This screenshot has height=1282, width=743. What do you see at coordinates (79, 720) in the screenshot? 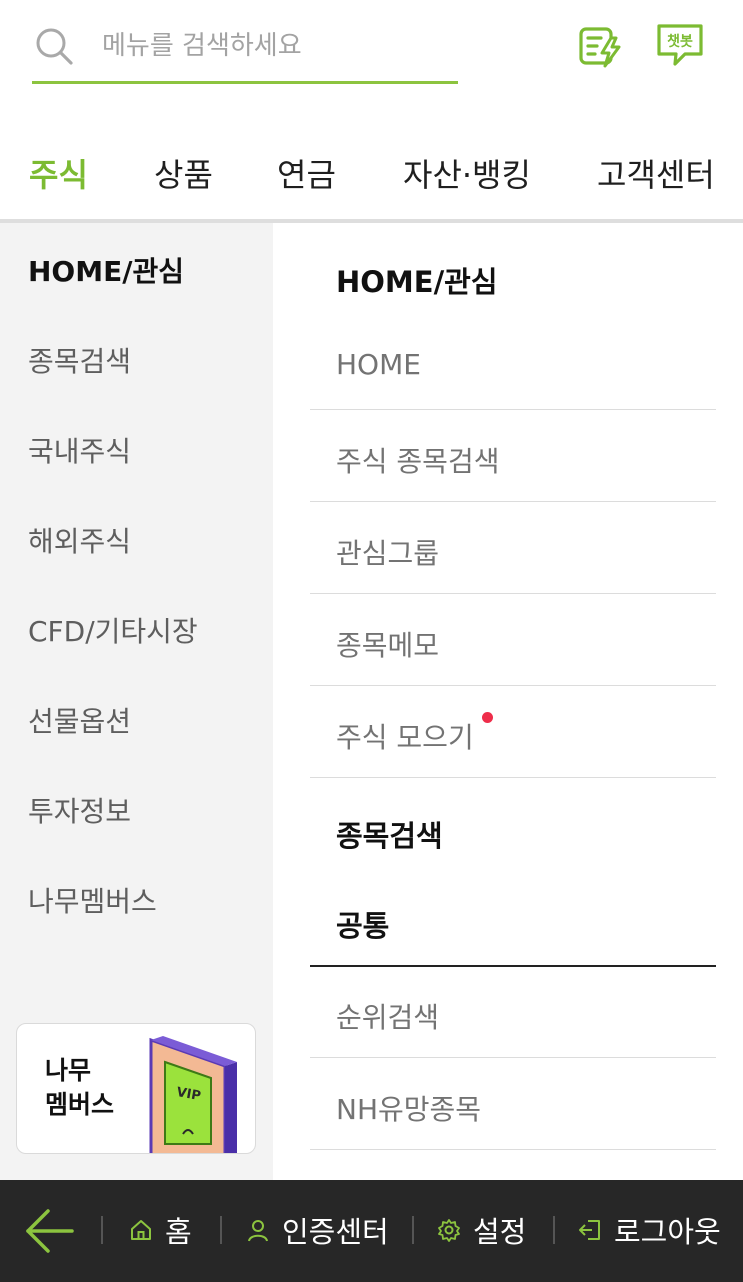
I see `sidebar-item-futures-options: 선물옵션` at bounding box center [79, 720].